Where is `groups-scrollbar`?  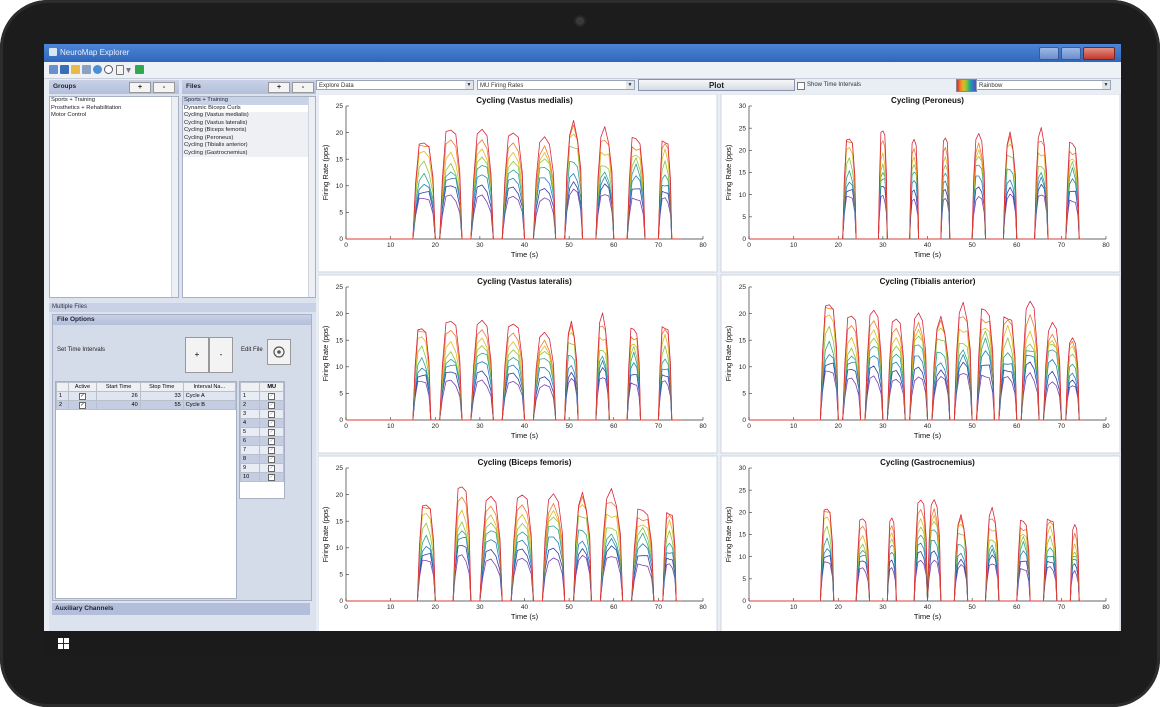
groups-scrollbar is located at coordinates (174, 197).